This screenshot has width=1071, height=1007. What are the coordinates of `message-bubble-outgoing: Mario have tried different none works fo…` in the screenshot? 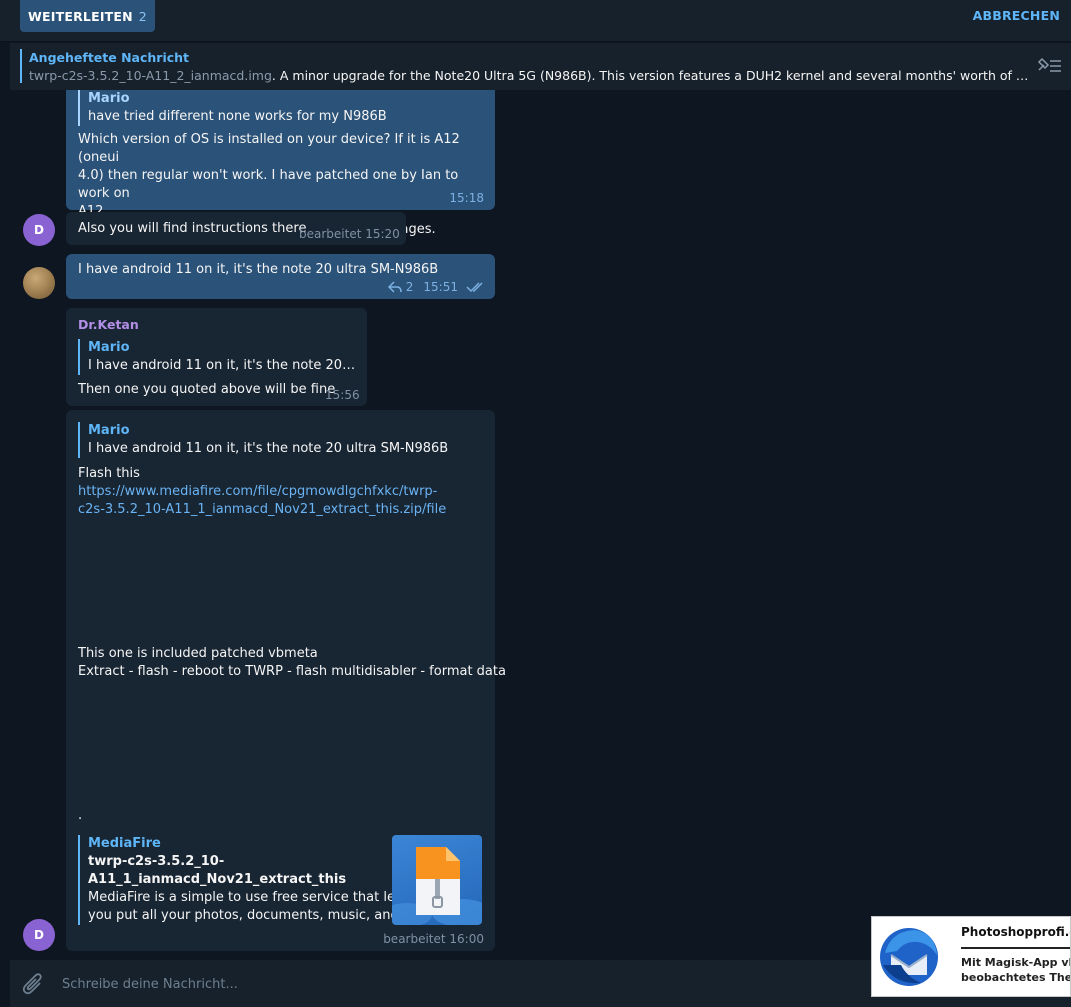 It's located at (280, 163).